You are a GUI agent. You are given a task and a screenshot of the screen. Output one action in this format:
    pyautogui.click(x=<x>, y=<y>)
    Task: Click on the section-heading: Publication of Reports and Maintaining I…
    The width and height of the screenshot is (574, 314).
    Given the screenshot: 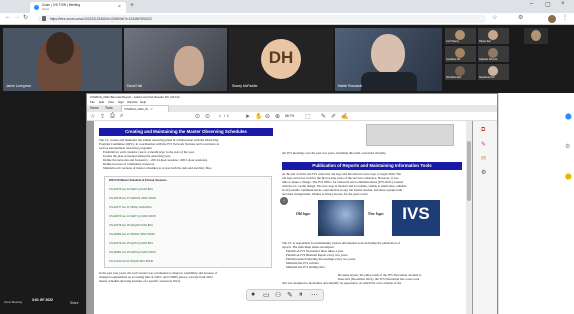 What is the action you would take?
    pyautogui.click(x=372, y=166)
    